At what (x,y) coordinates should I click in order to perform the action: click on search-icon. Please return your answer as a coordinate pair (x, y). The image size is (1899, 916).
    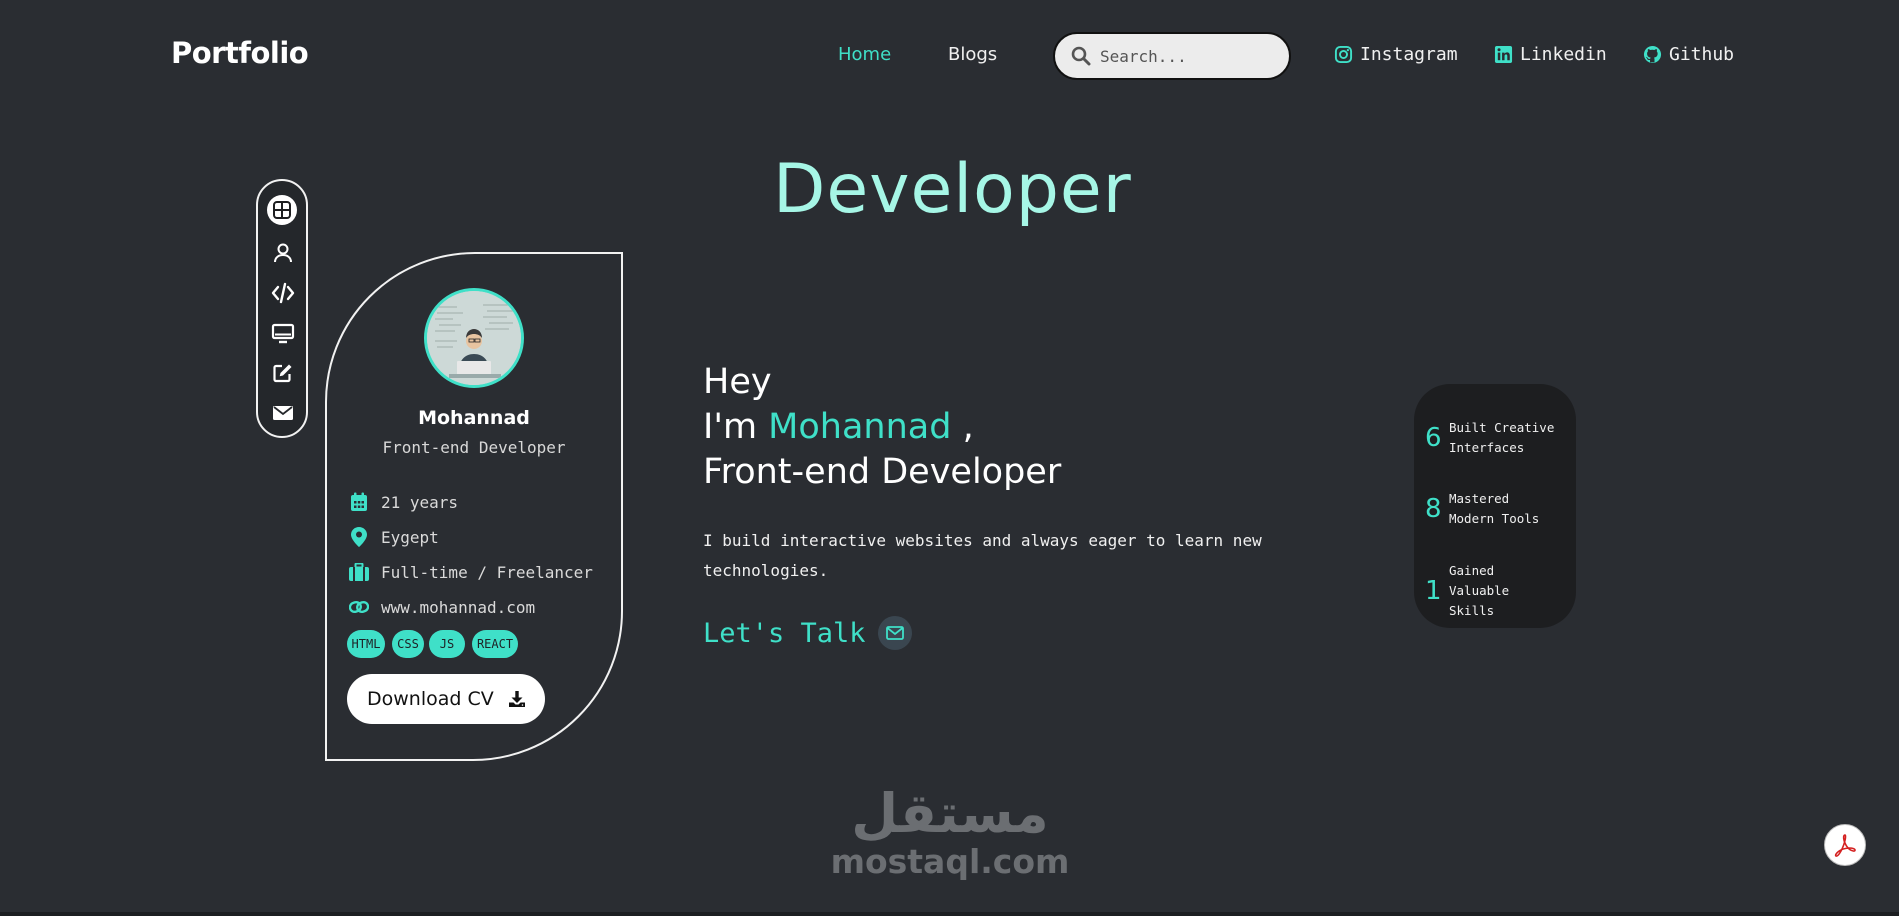
    Looking at the image, I should click on (1081, 56).